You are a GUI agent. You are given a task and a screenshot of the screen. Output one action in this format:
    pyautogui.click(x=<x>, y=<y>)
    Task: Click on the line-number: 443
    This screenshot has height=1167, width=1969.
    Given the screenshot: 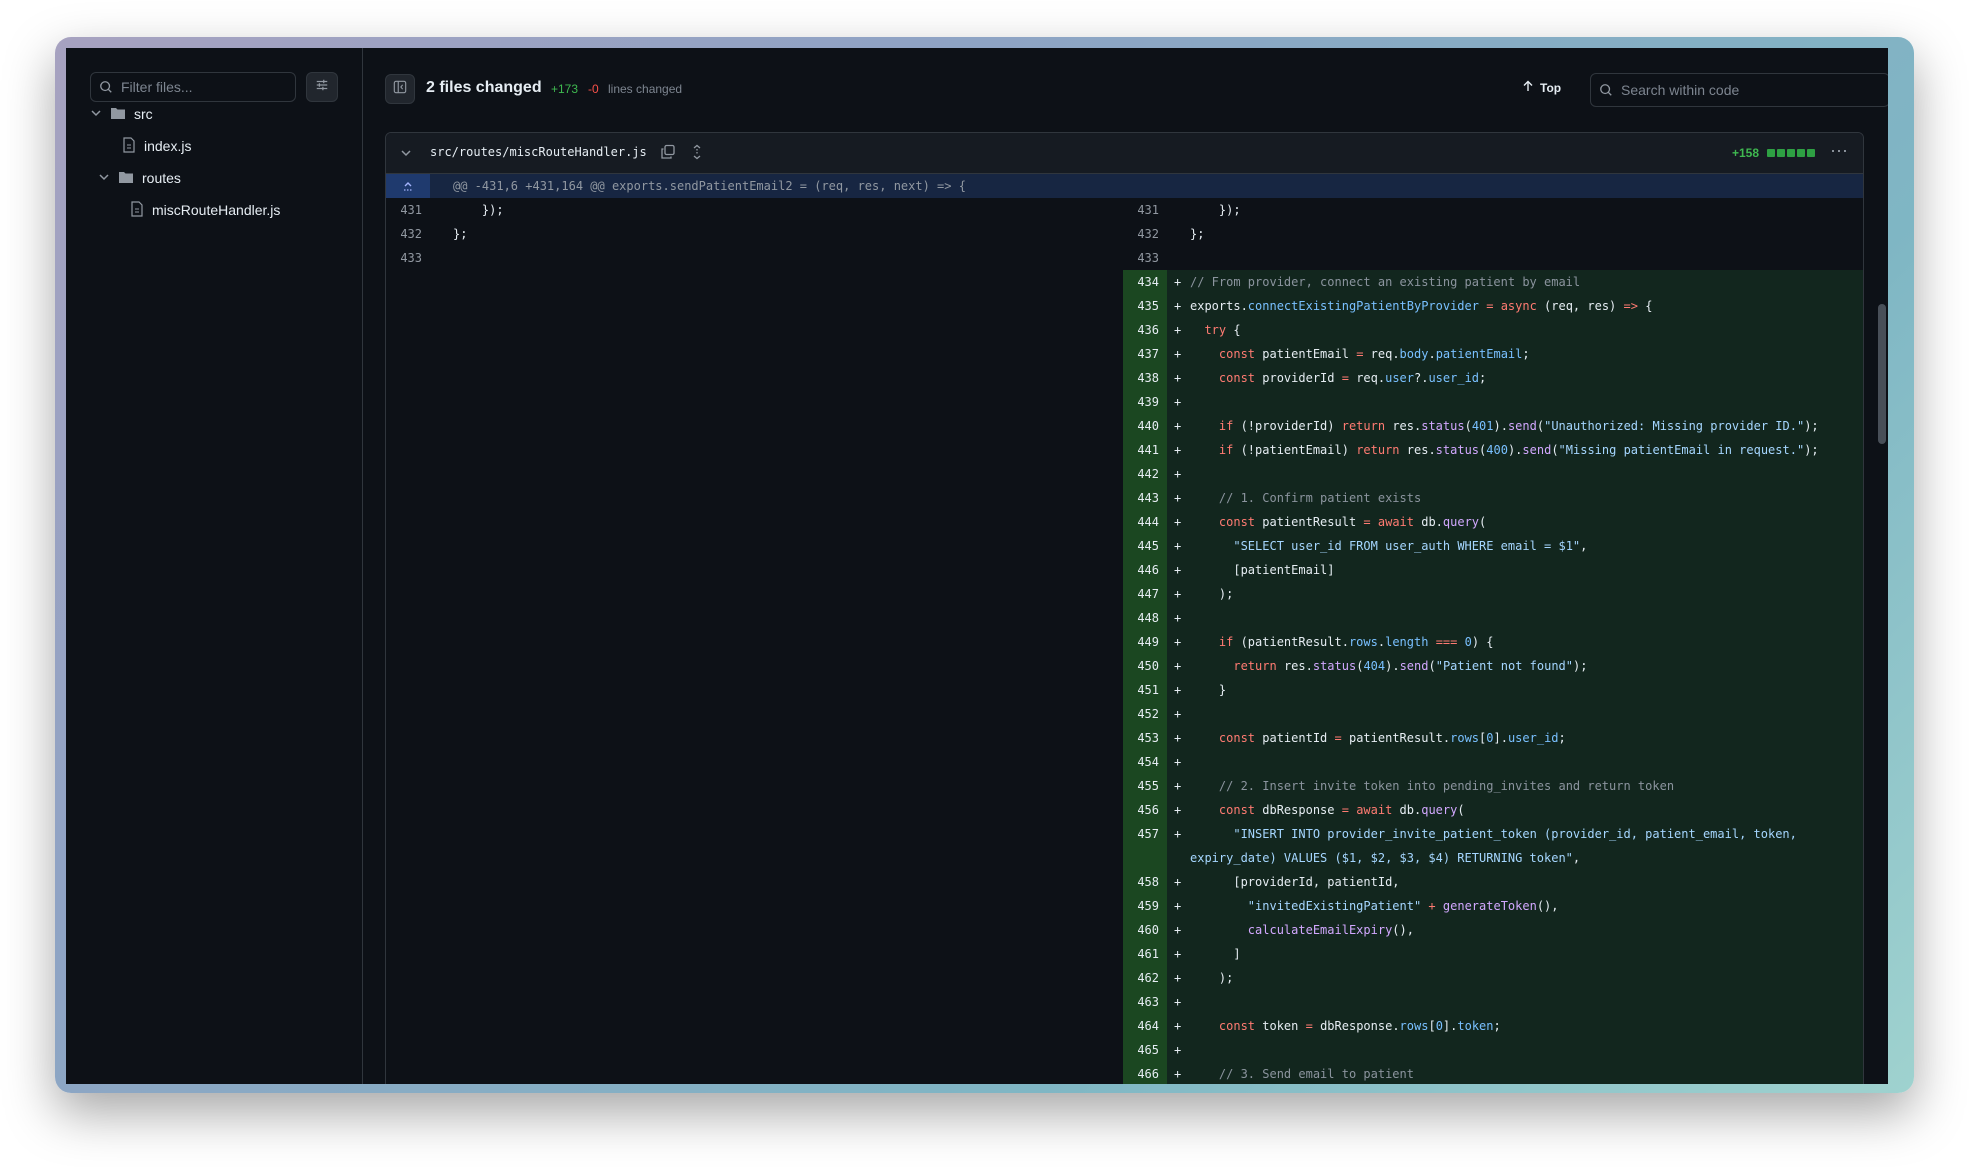 What is the action you would take?
    pyautogui.click(x=1145, y=498)
    